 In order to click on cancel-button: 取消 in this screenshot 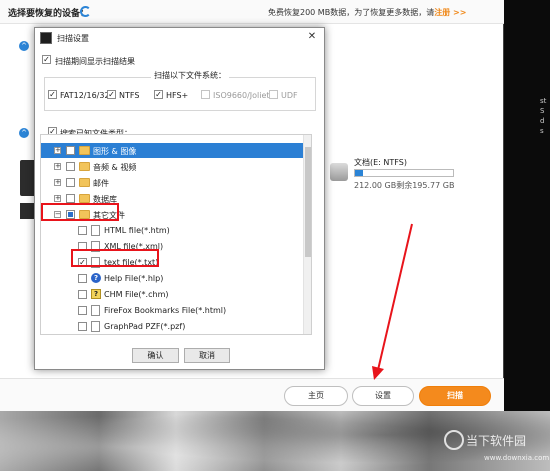, I will do `click(207, 355)`.